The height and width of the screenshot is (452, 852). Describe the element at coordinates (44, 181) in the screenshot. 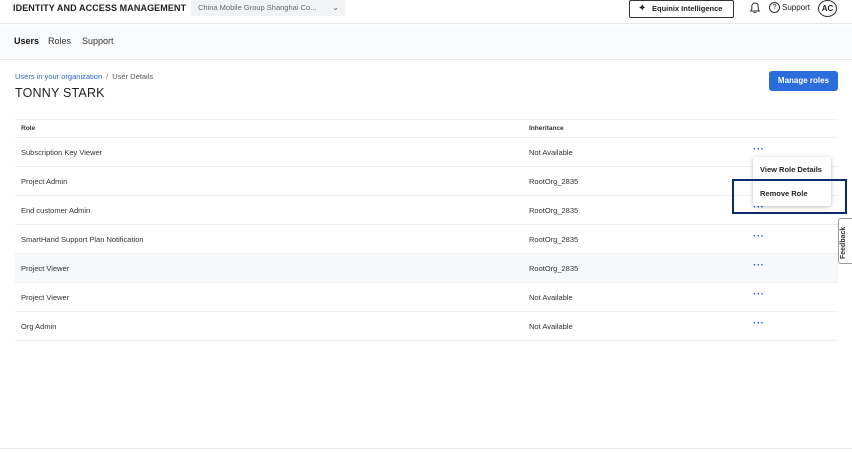

I see `role-name: Project Admin` at that location.